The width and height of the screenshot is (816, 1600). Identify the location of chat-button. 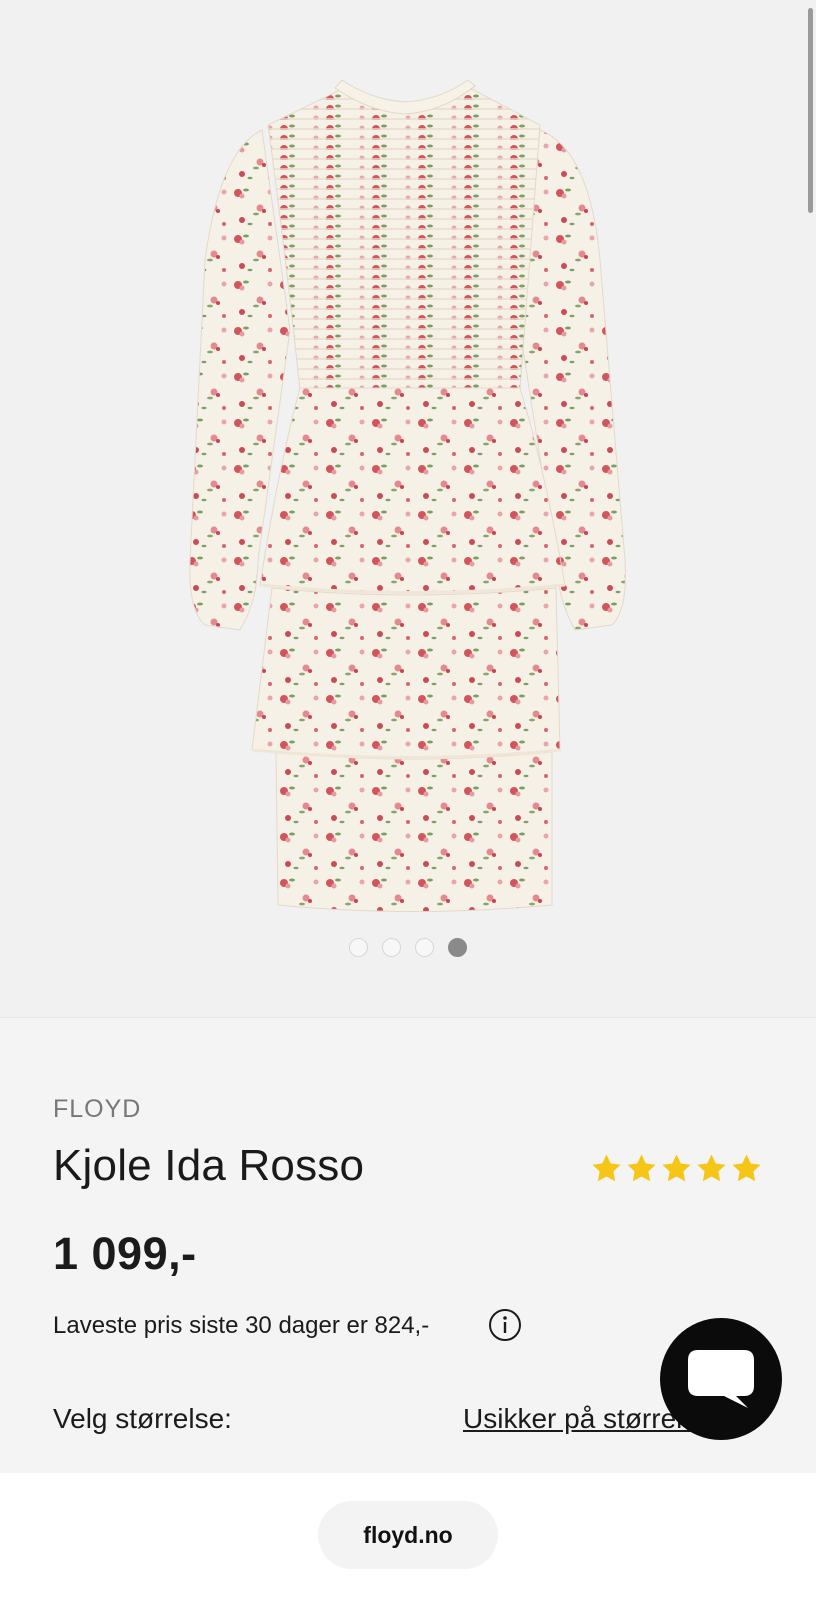
(721, 1379).